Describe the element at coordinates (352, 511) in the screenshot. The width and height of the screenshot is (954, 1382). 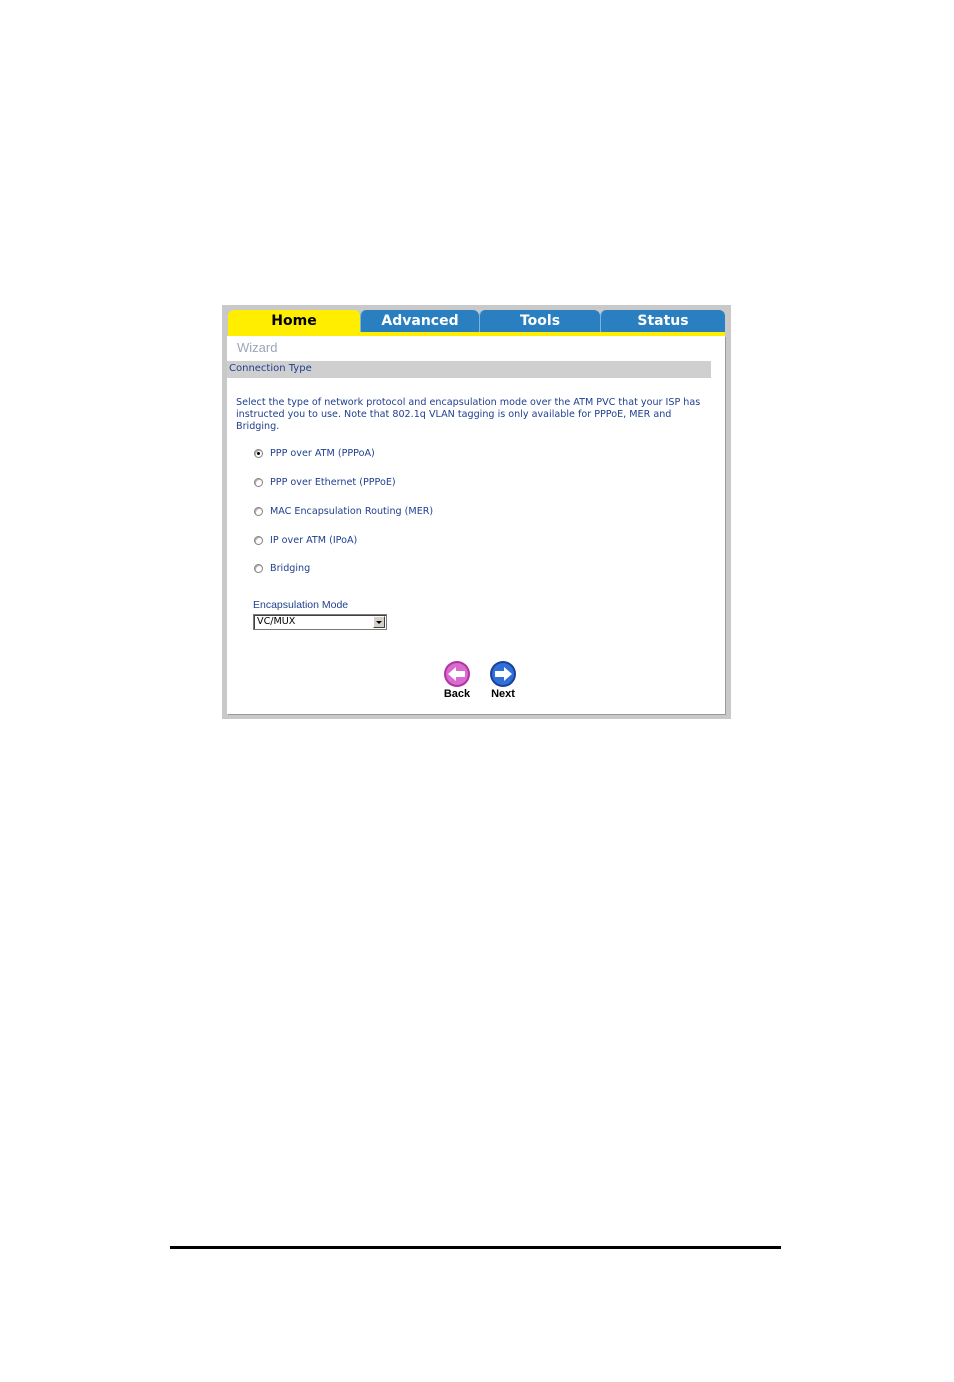
I see `option-label: MAC Encapsulation Routing (MER)` at that location.